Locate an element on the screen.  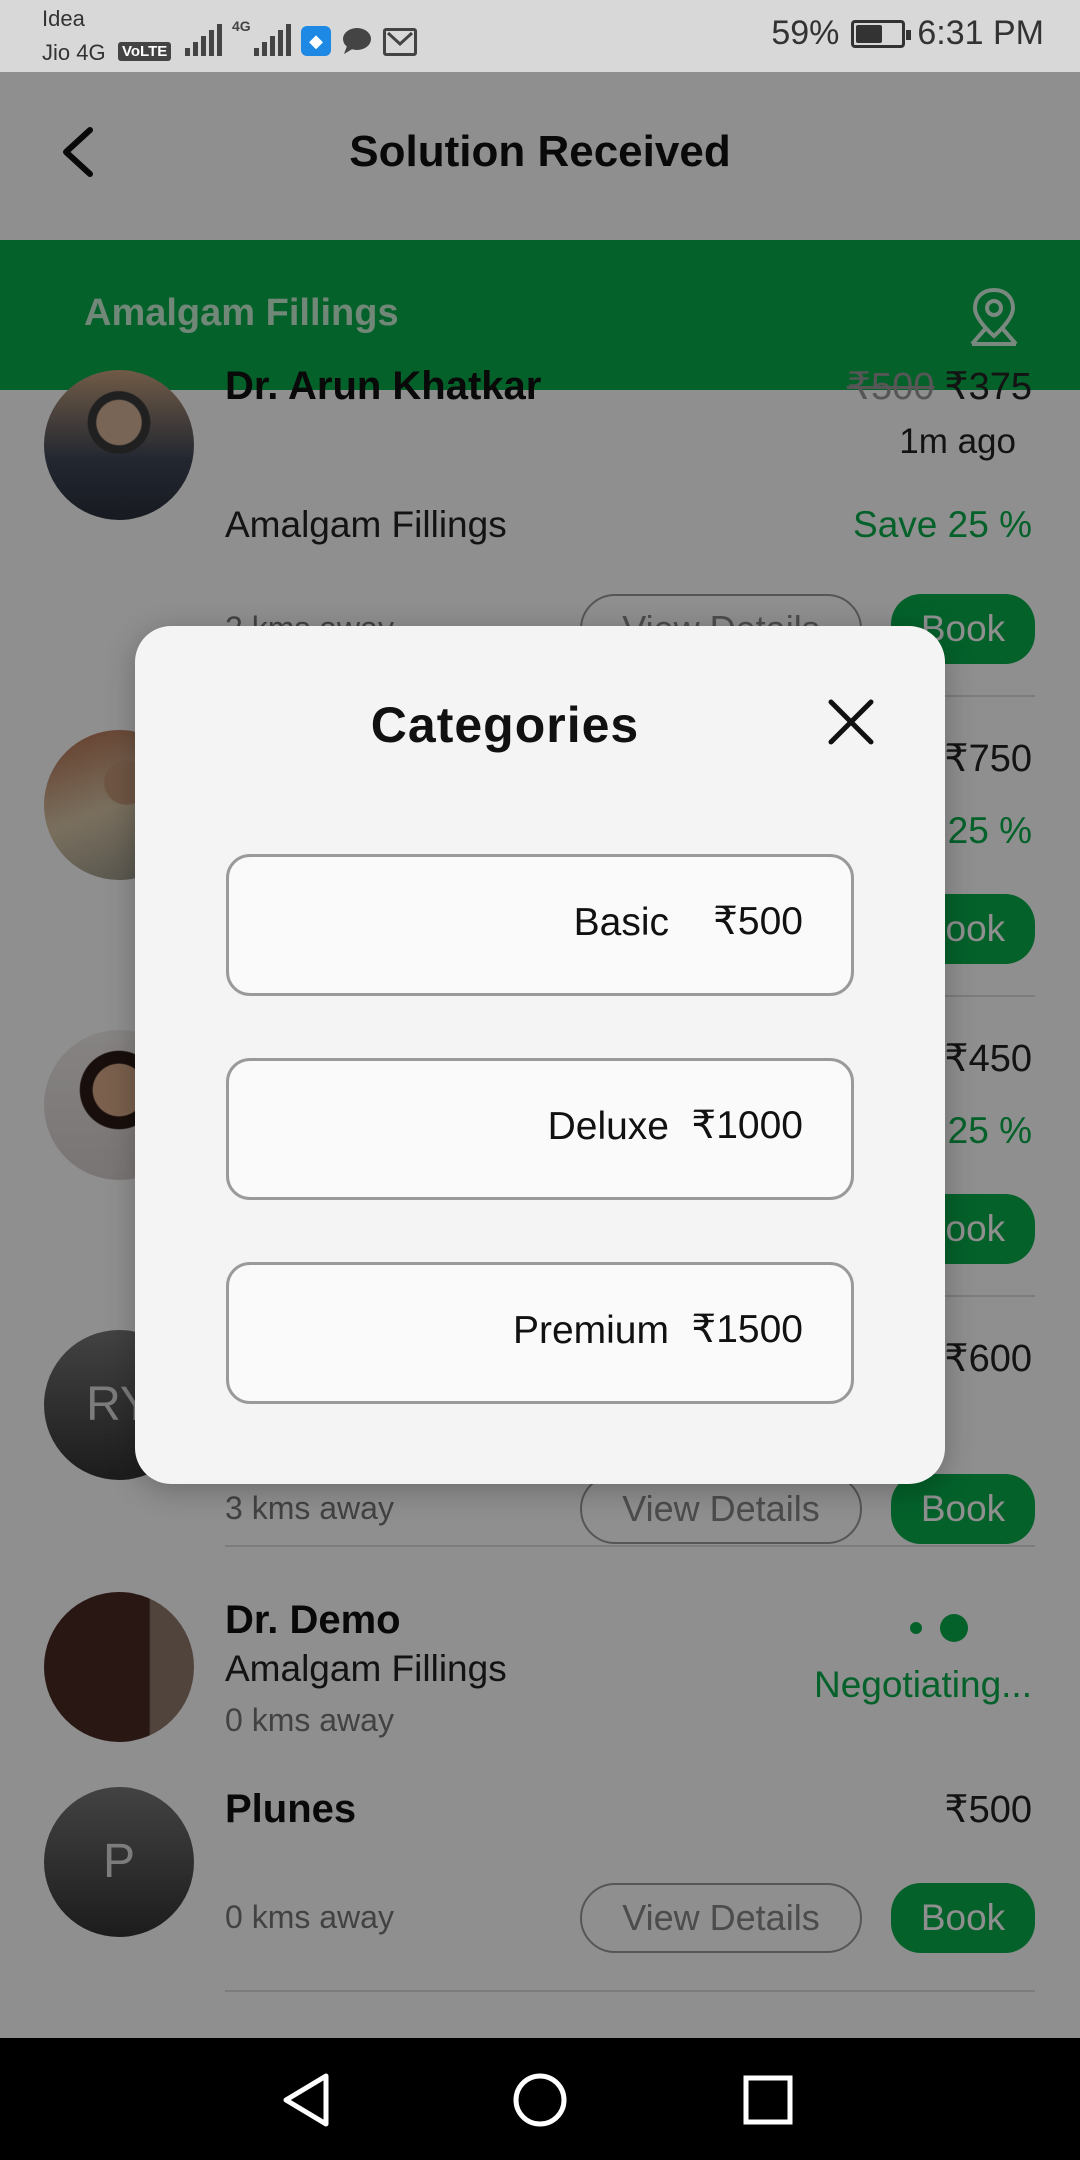
category-name: Basic is located at coordinates (621, 922).